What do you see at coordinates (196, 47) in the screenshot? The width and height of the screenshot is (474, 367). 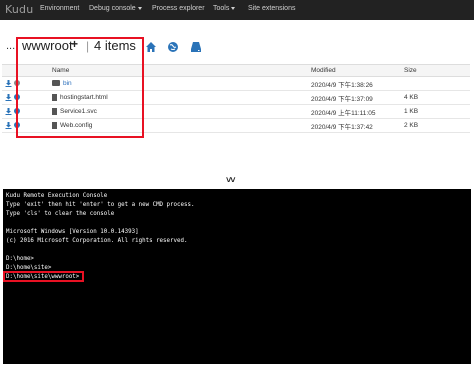 I see `drive-icon` at bounding box center [196, 47].